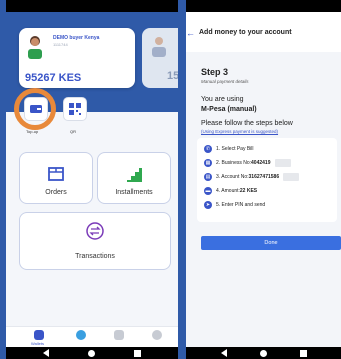 The height and width of the screenshot is (359, 341). What do you see at coordinates (261, 163) in the screenshot?
I see `business-number: 4042419` at bounding box center [261, 163].